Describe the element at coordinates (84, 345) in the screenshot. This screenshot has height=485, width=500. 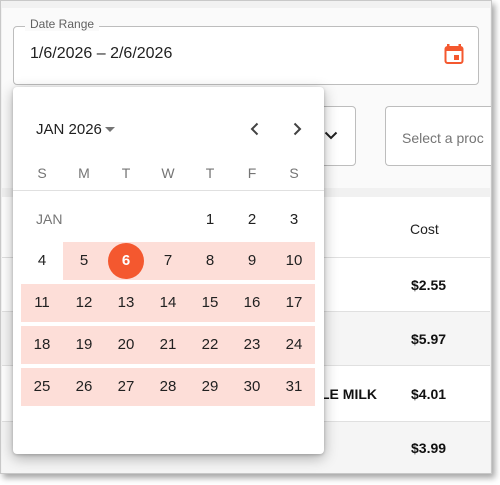
I see `calendar-day: 19` at that location.